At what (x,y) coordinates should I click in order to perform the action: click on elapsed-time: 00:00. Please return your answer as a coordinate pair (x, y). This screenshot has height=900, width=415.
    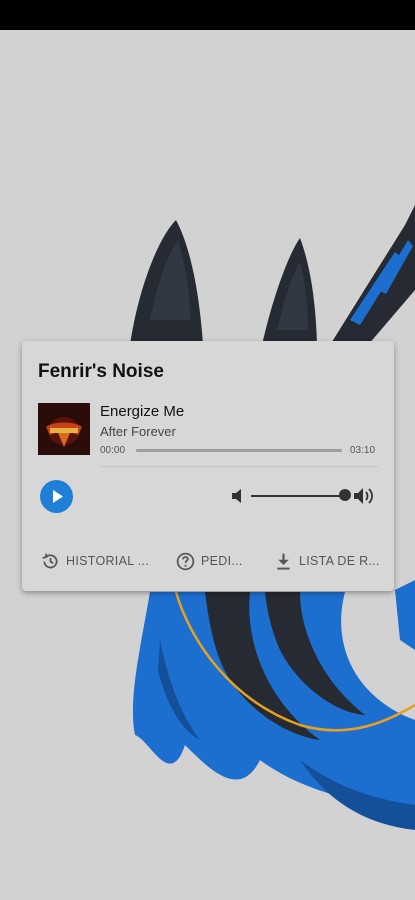
    Looking at the image, I should click on (113, 450).